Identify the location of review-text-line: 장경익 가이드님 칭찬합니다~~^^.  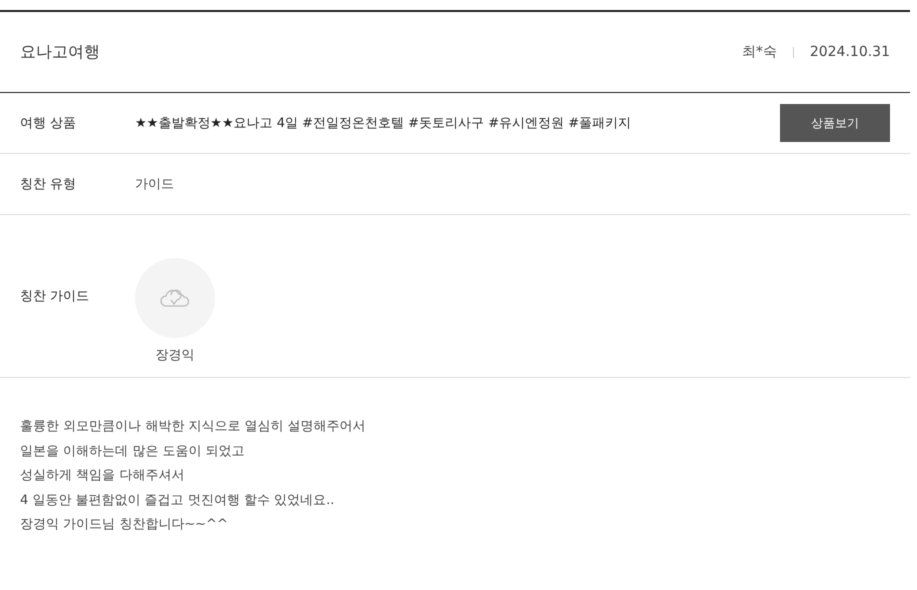
(124, 525).